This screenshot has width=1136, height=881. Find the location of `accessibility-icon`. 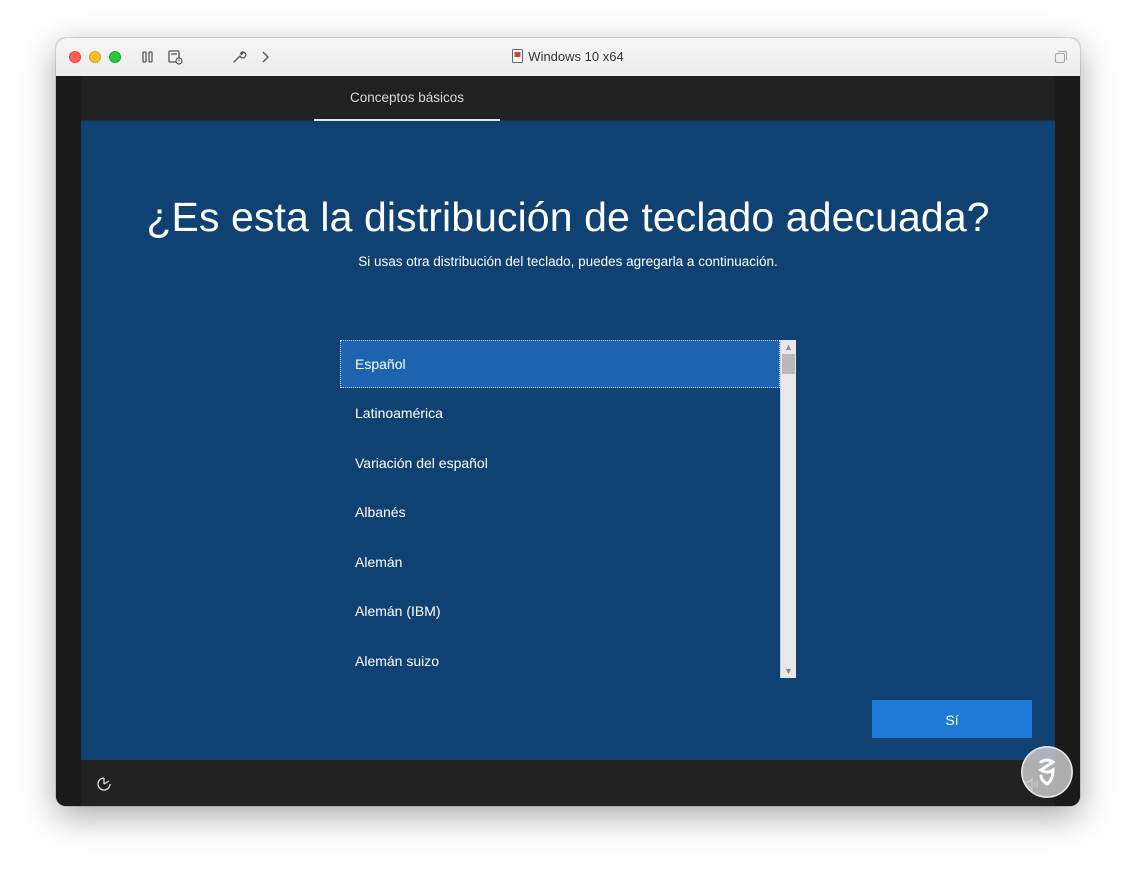

accessibility-icon is located at coordinates (104, 784).